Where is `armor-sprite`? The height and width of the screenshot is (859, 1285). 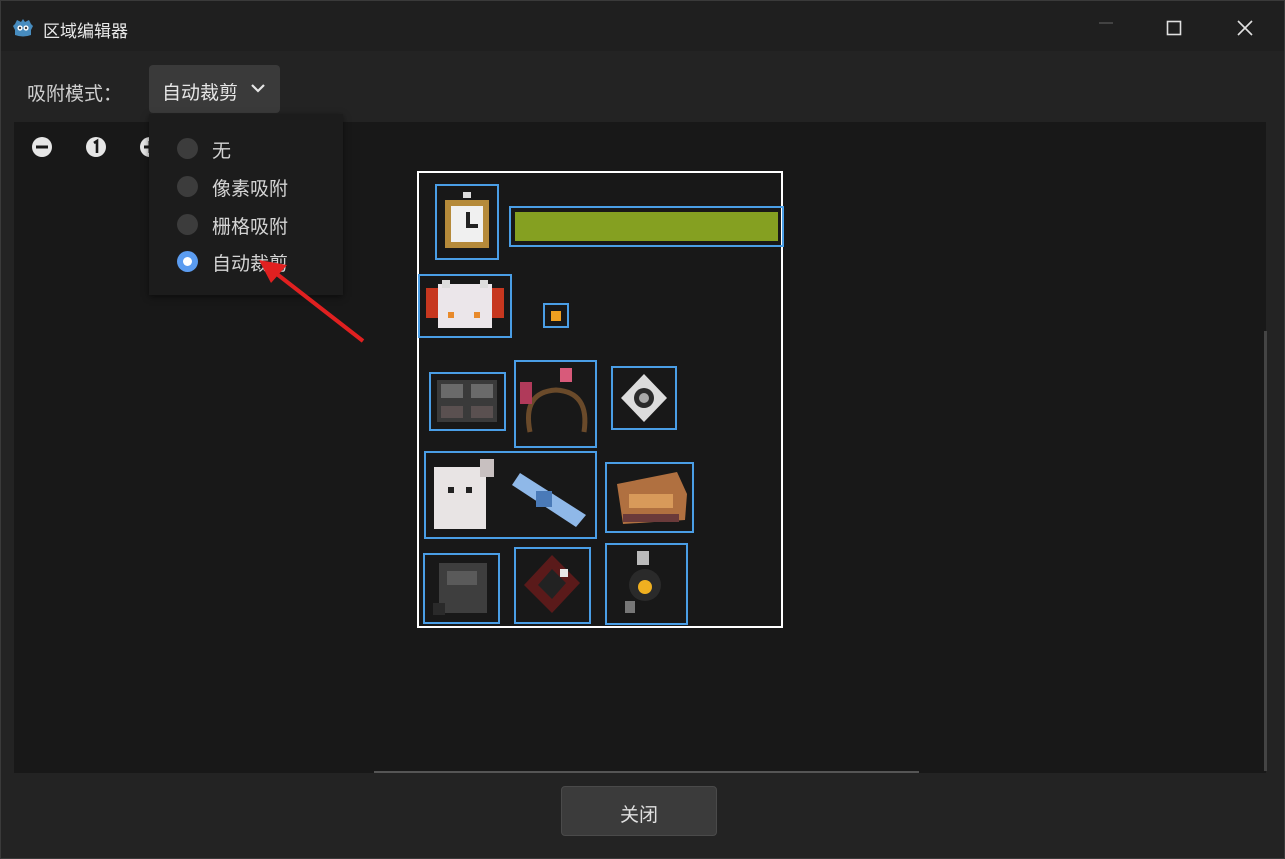
armor-sprite is located at coordinates (467, 401).